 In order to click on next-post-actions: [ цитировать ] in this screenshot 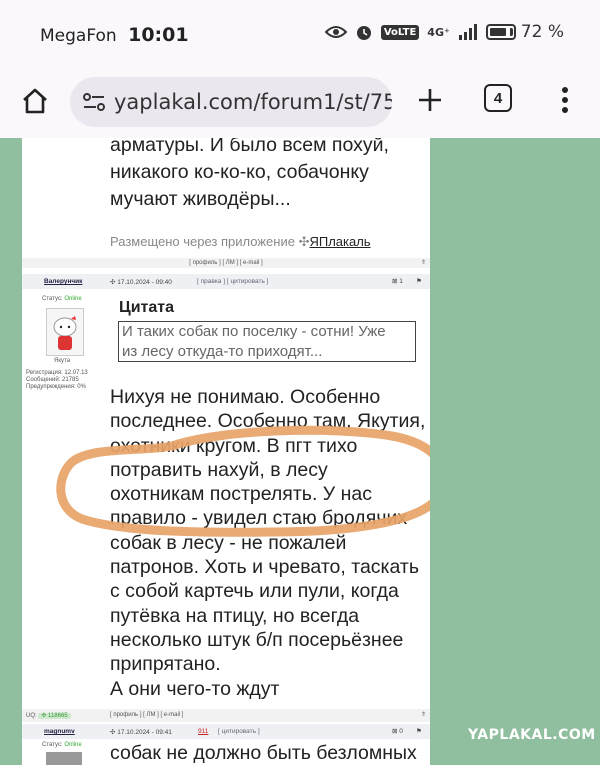, I will do `click(239, 731)`.